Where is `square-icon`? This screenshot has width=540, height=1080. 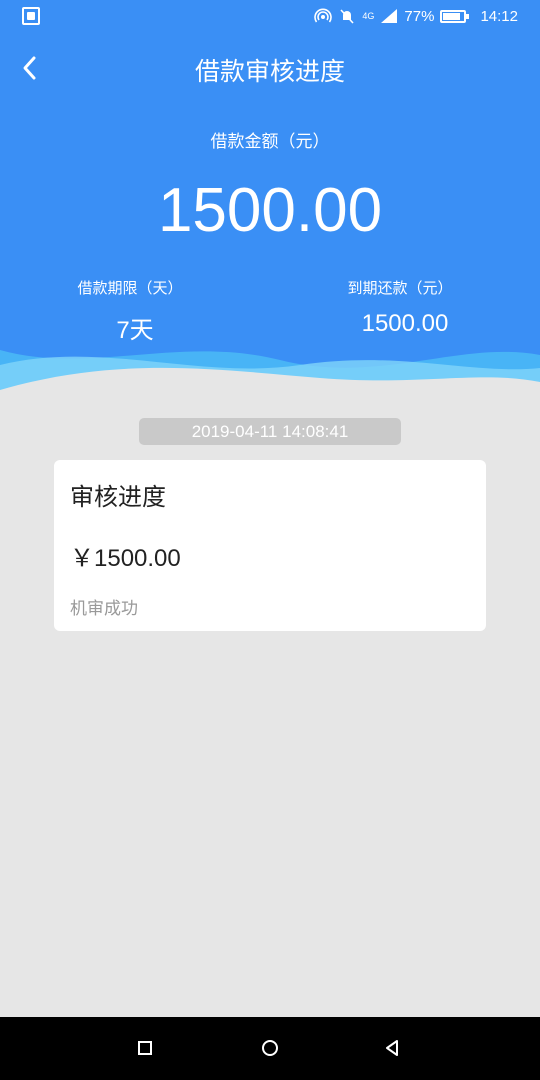
square-icon is located at coordinates (145, 1048).